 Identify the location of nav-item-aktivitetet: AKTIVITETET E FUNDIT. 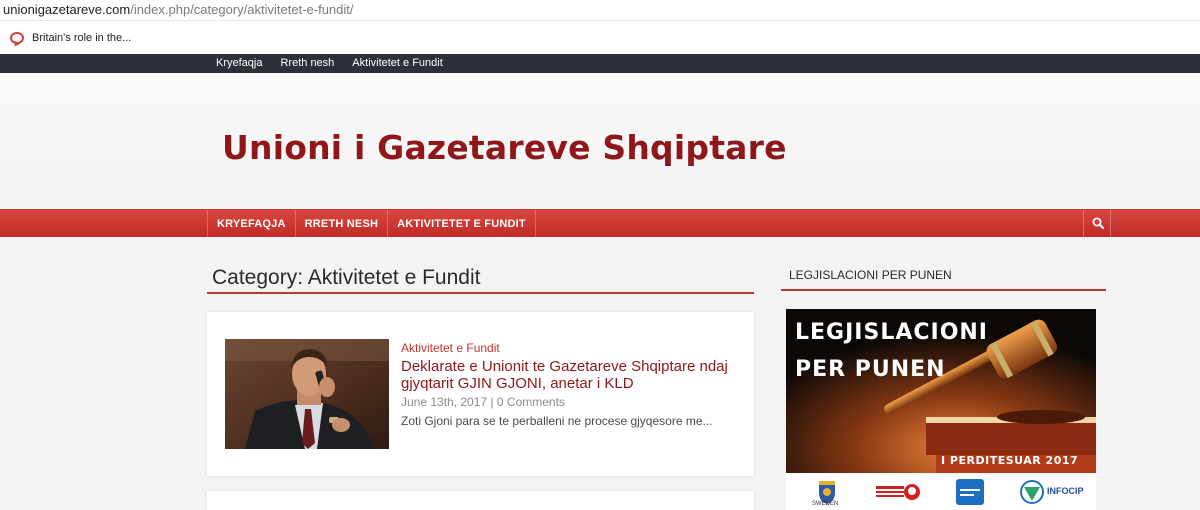
(462, 223).